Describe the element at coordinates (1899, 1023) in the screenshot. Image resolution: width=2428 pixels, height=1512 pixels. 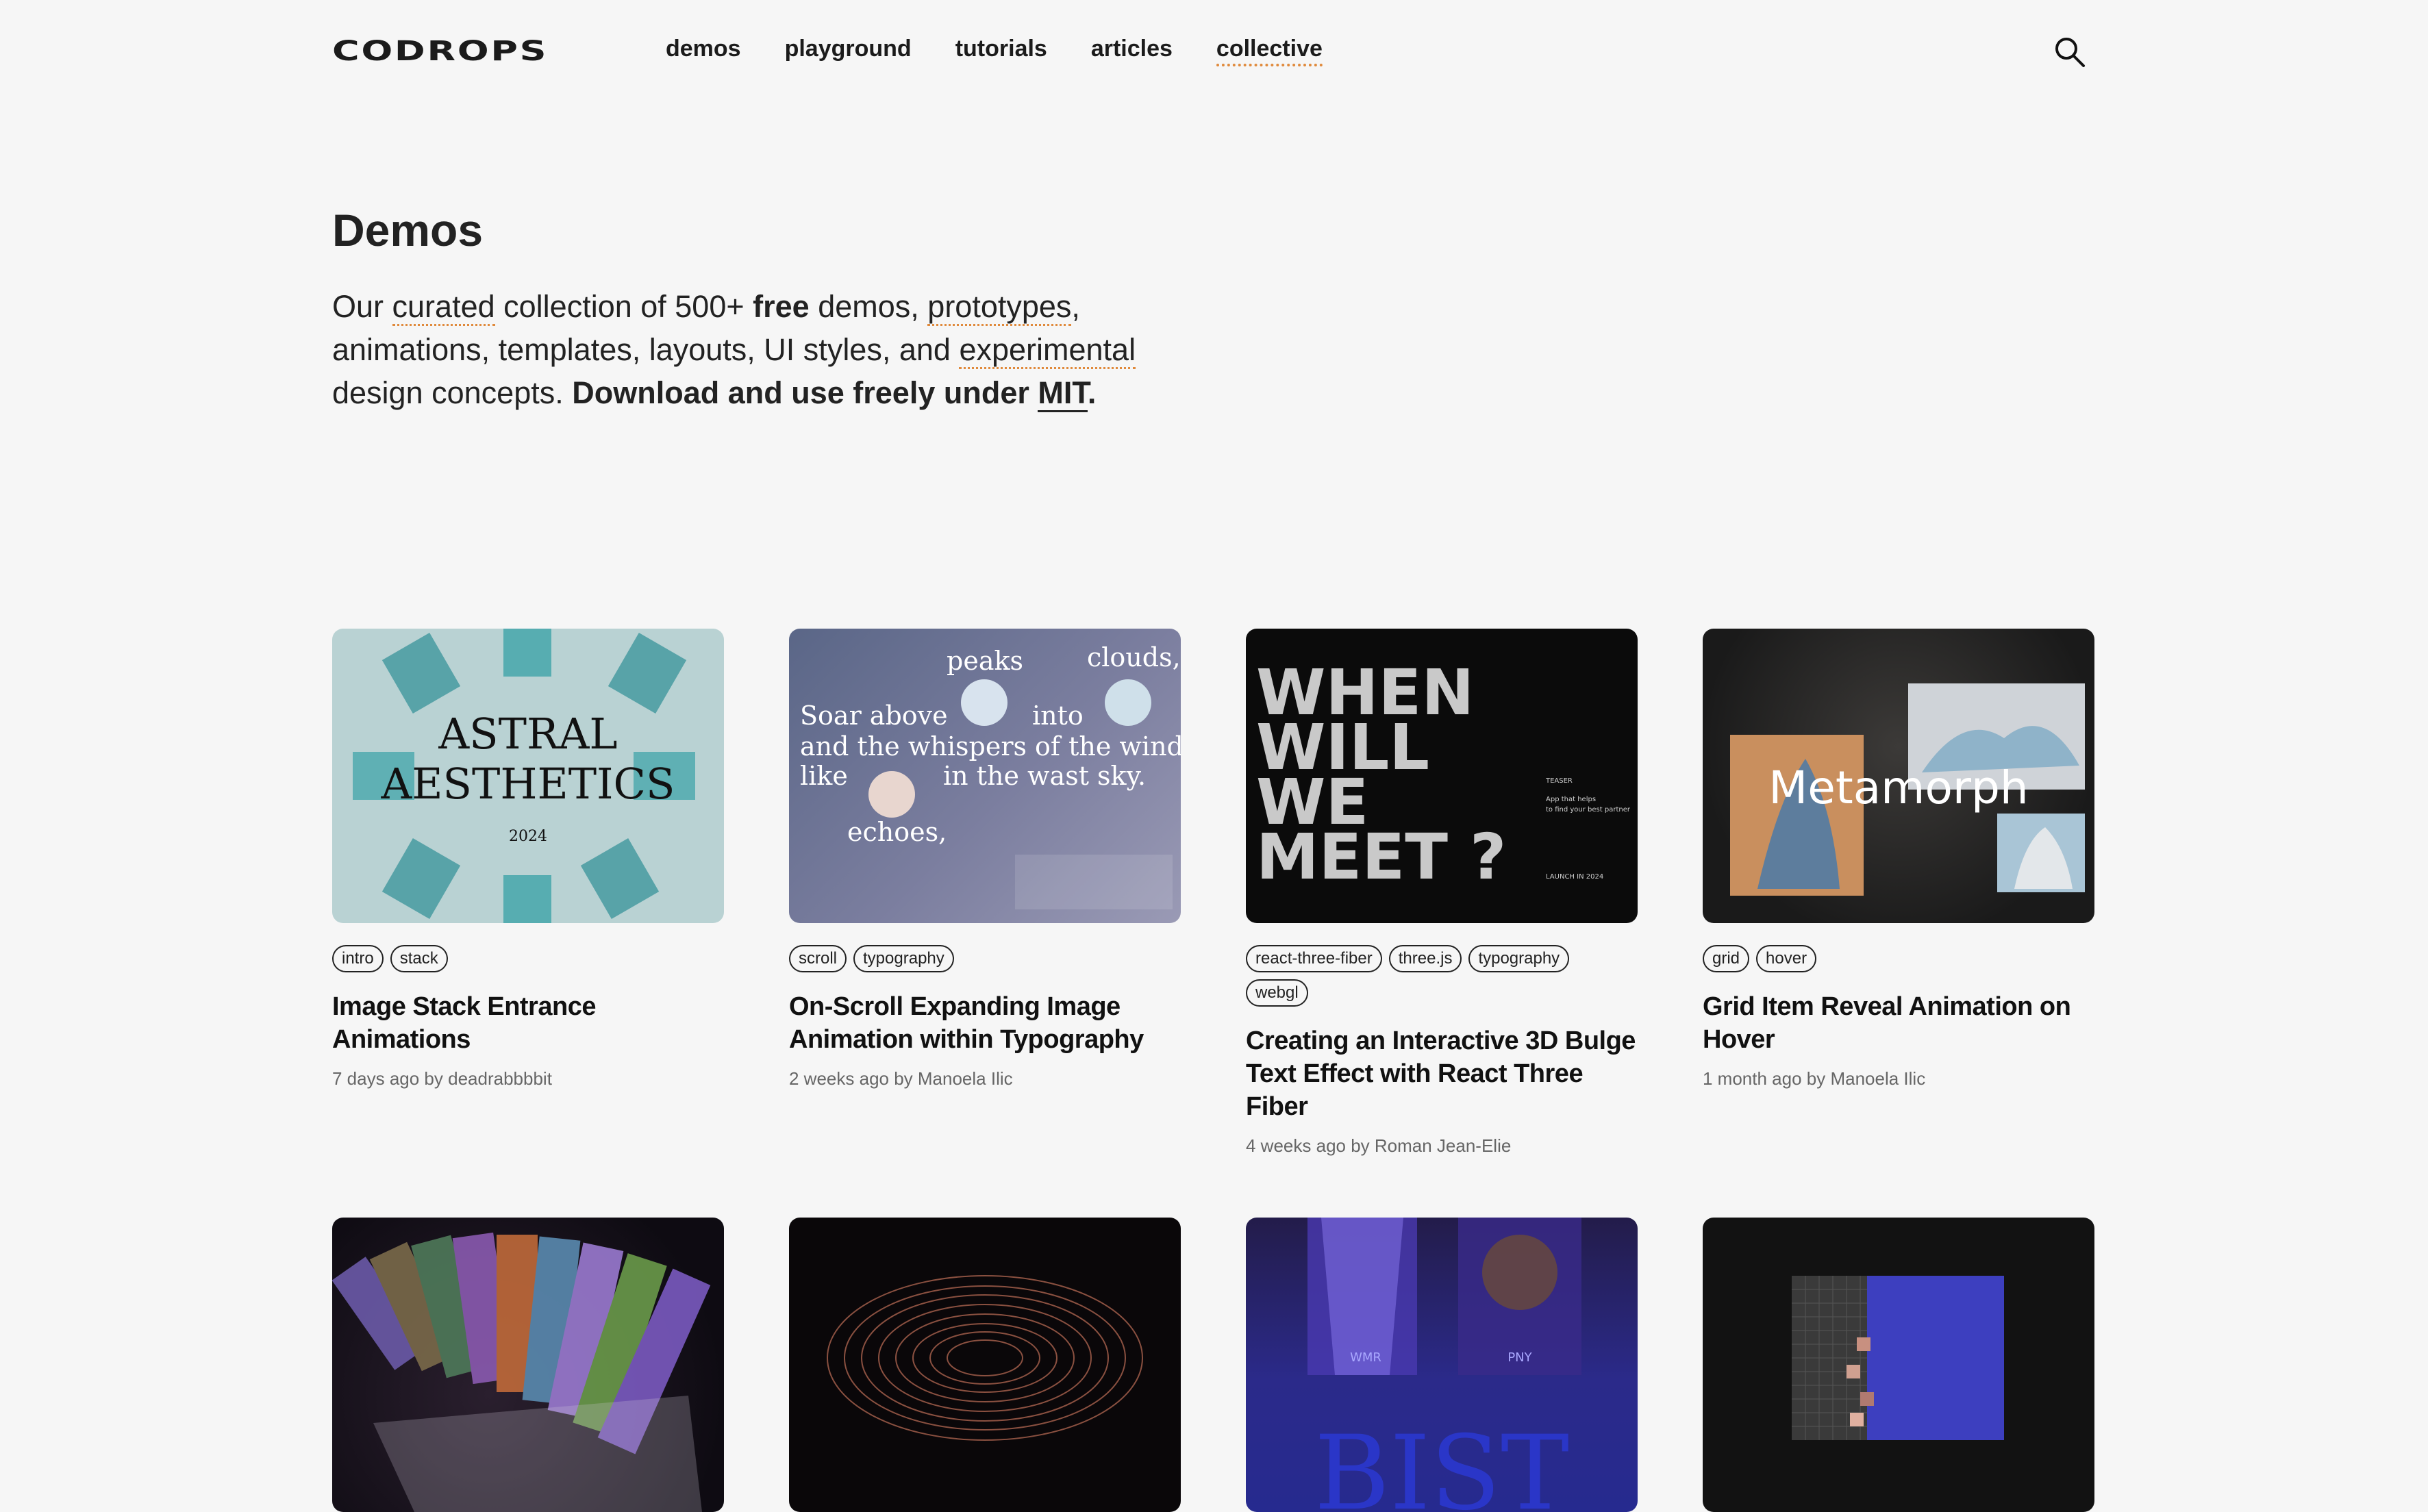
I see `demo-title: Grid Item Reveal Animation on Hover` at that location.